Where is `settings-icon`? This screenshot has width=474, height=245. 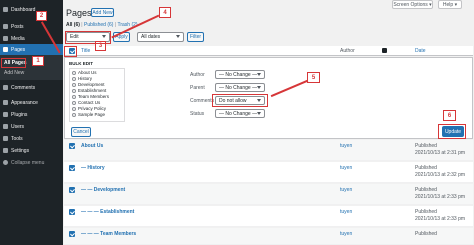 settings-icon is located at coordinates (5, 150).